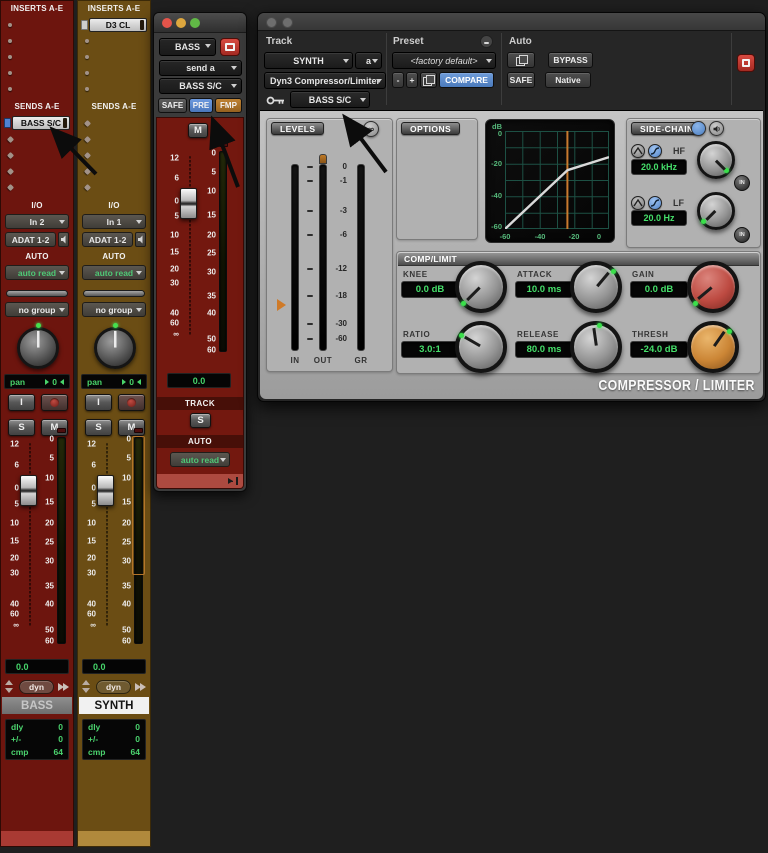 The image size is (768, 853). I want to click on send-button-bass-sc: BASS S/C, so click(41, 123).